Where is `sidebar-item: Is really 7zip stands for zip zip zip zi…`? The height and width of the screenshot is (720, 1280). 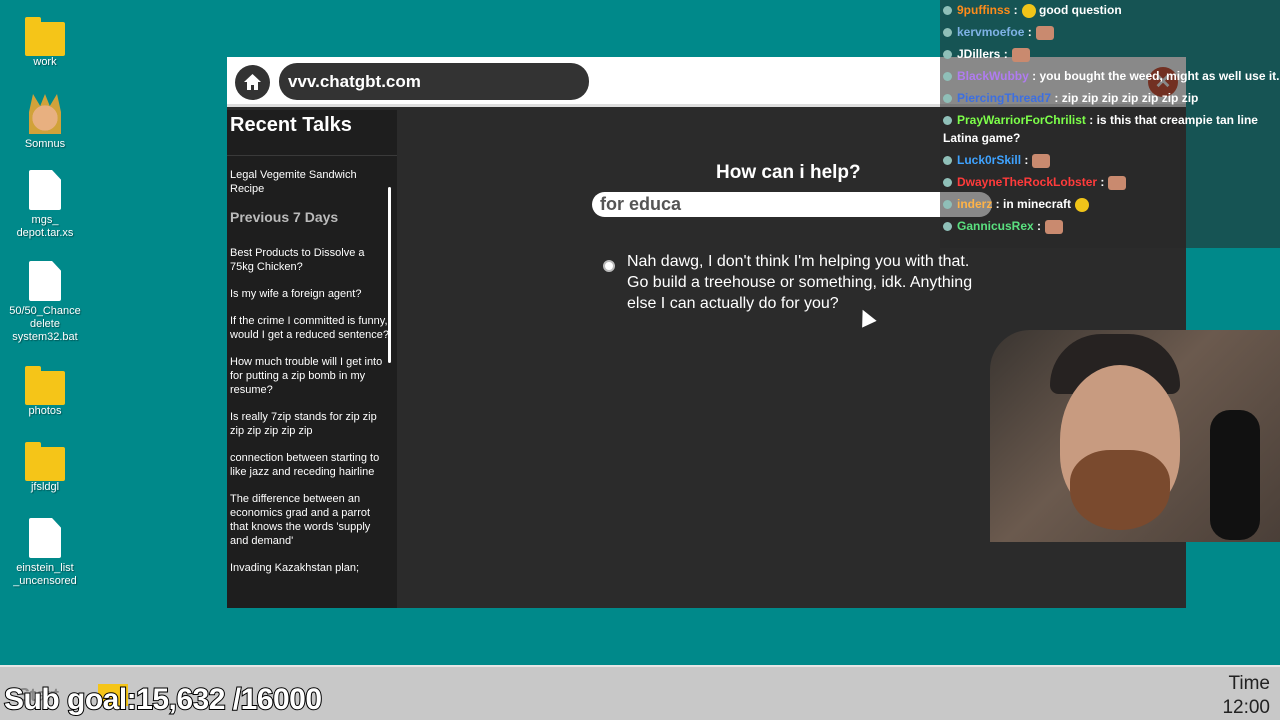 sidebar-item: Is really 7zip stands for zip zip zip zi… is located at coordinates (312, 424).